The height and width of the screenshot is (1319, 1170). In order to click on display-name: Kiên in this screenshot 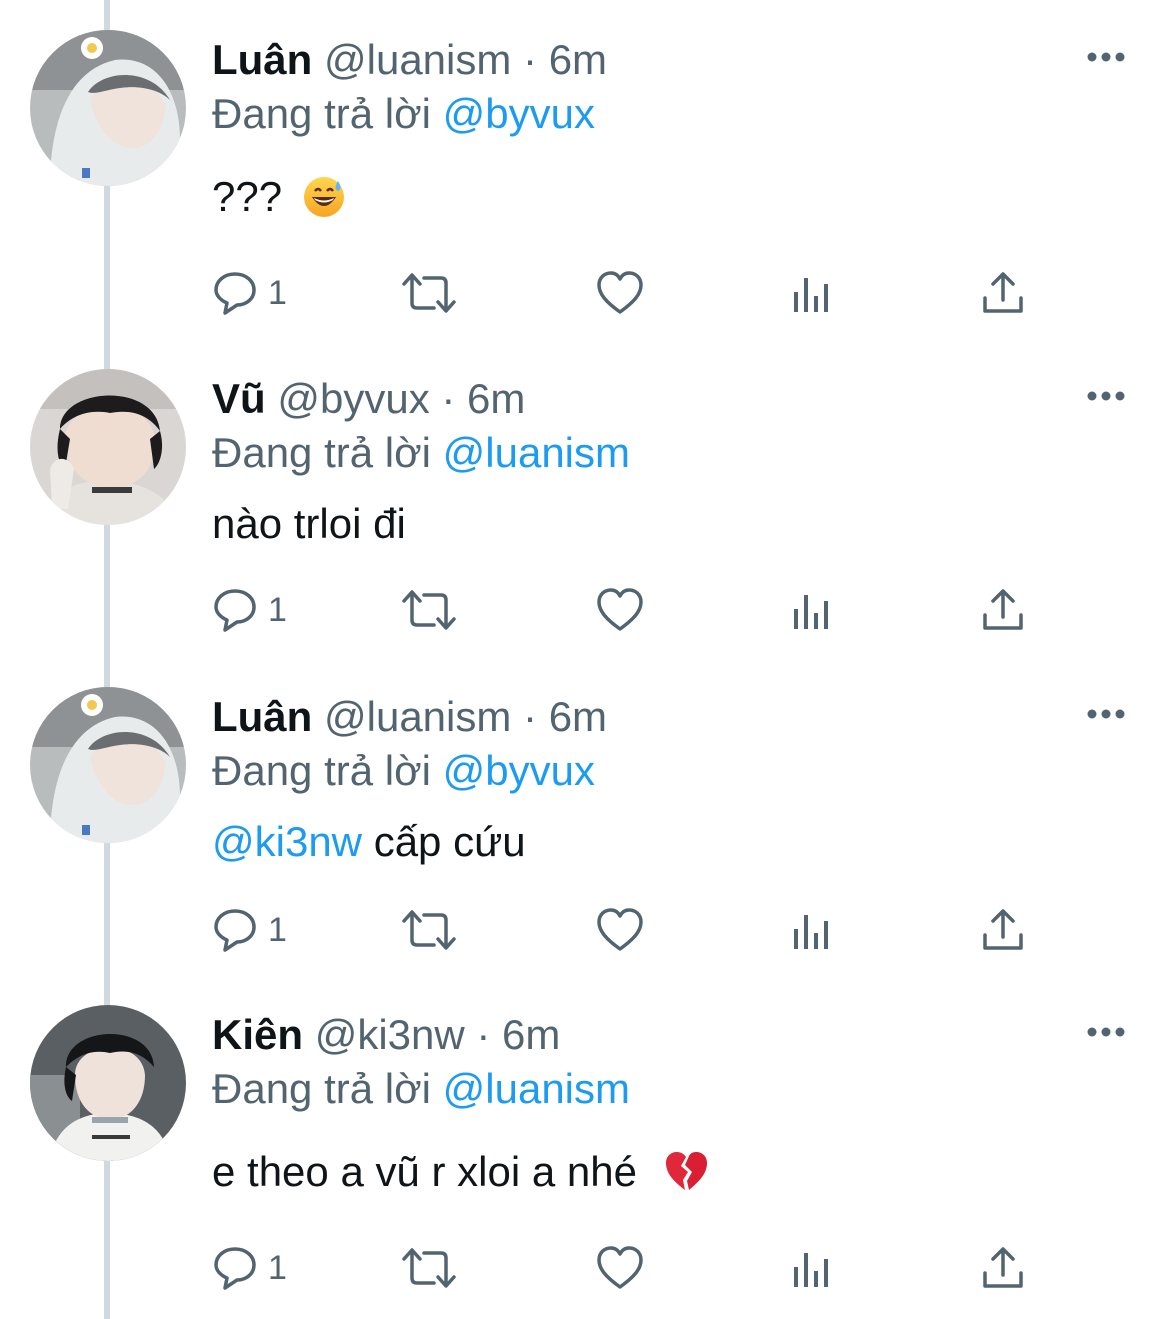, I will do `click(257, 1034)`.